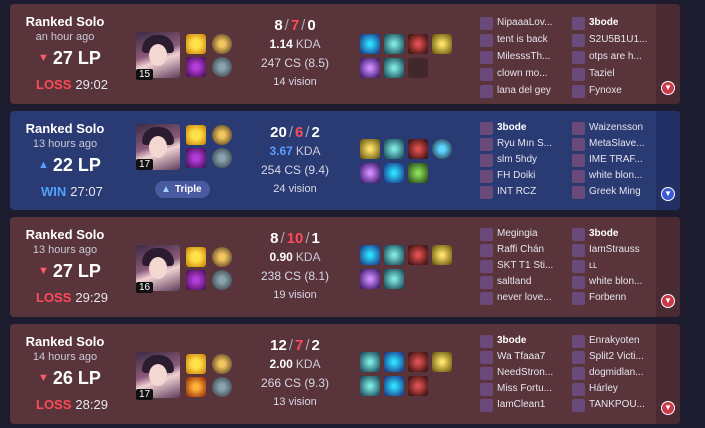  Describe the element at coordinates (595, 390) in the screenshot. I see `player-red-4: Hárley` at that location.